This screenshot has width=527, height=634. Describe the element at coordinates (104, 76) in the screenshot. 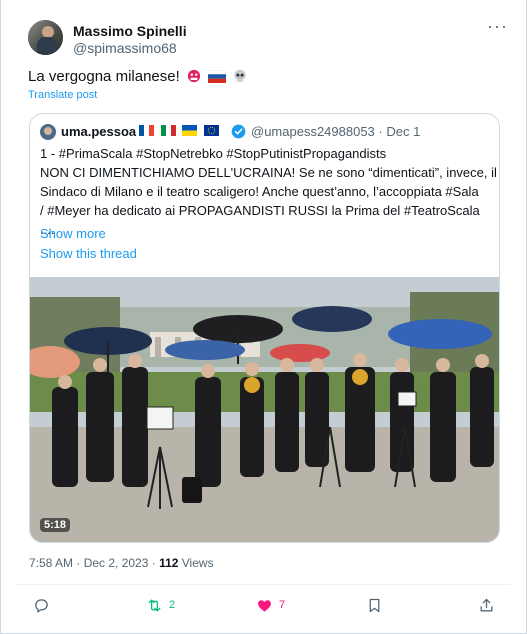

I see `post-text-content: La vergogna milanese!` at that location.